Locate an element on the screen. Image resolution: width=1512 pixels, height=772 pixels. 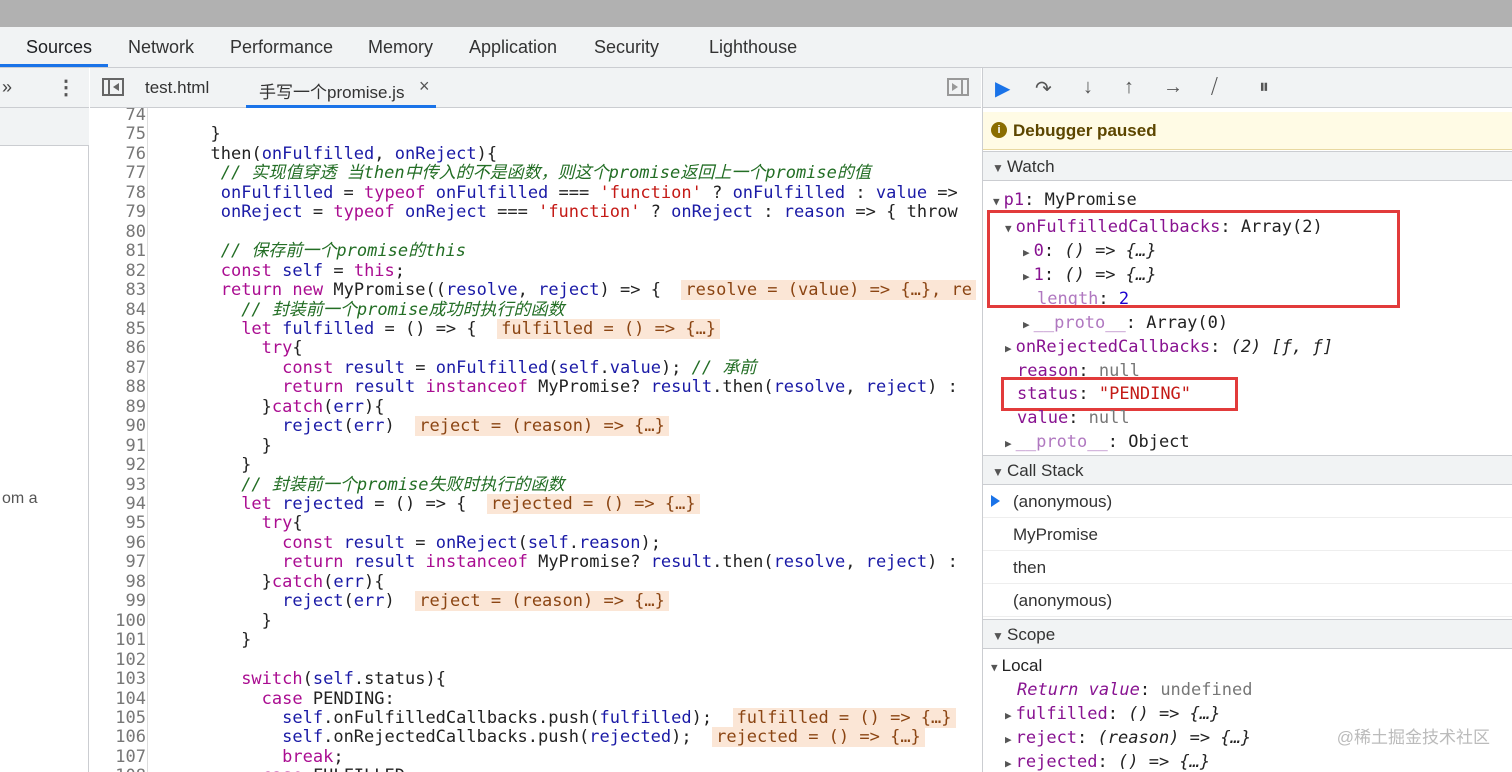
code-line: 90 reject(err) reject = (reason) => {…} is located at coordinates (535, 426).